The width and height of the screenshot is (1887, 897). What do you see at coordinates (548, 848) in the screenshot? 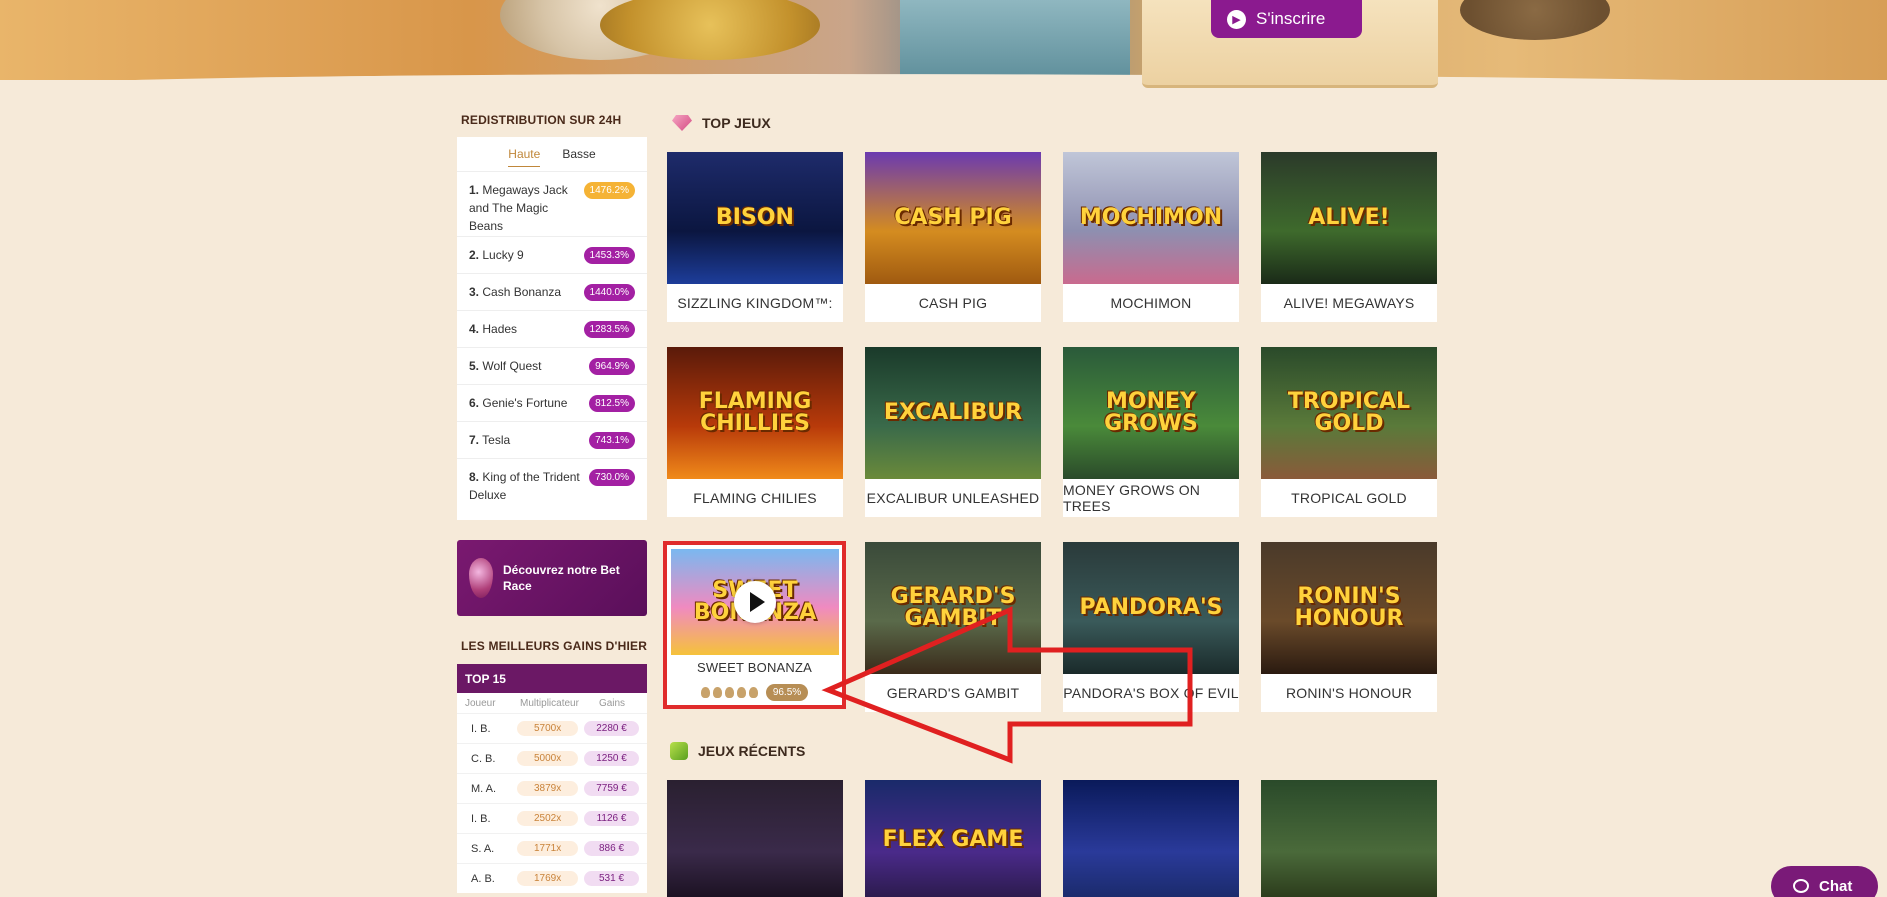
I see `win-multiplier: 1771x` at bounding box center [548, 848].